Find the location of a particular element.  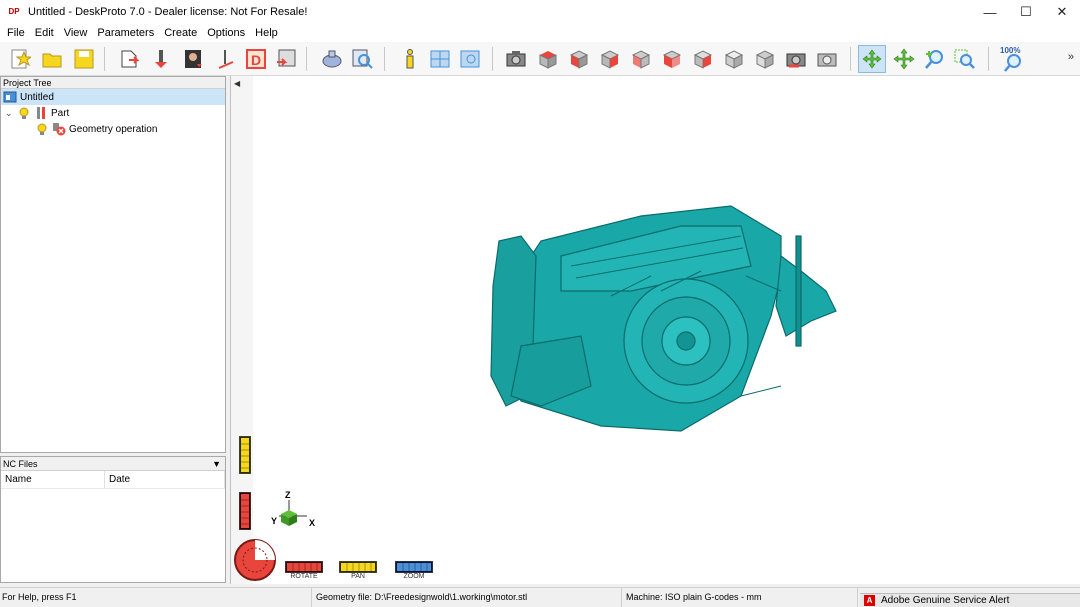

rotate-tool-button is located at coordinates (872, 59).